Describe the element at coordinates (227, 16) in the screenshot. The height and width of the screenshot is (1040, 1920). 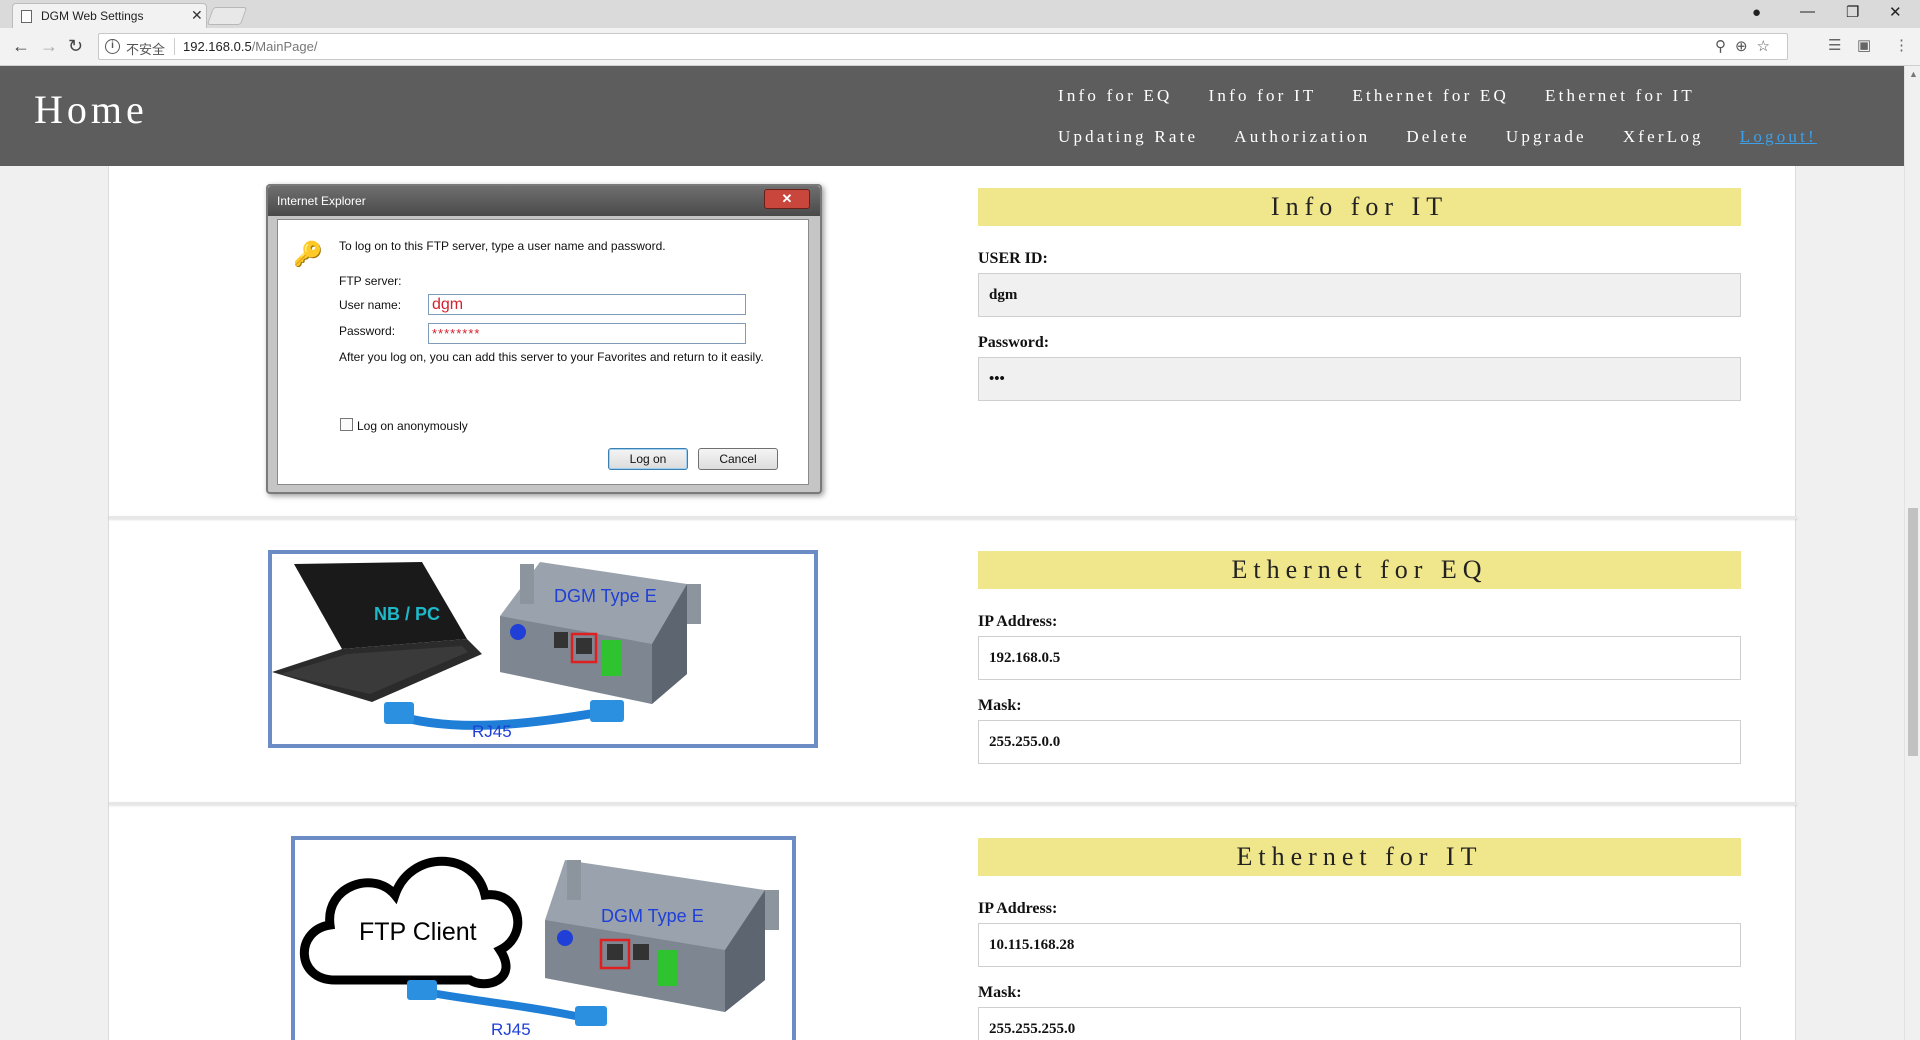
I see `new-tab-button` at that location.